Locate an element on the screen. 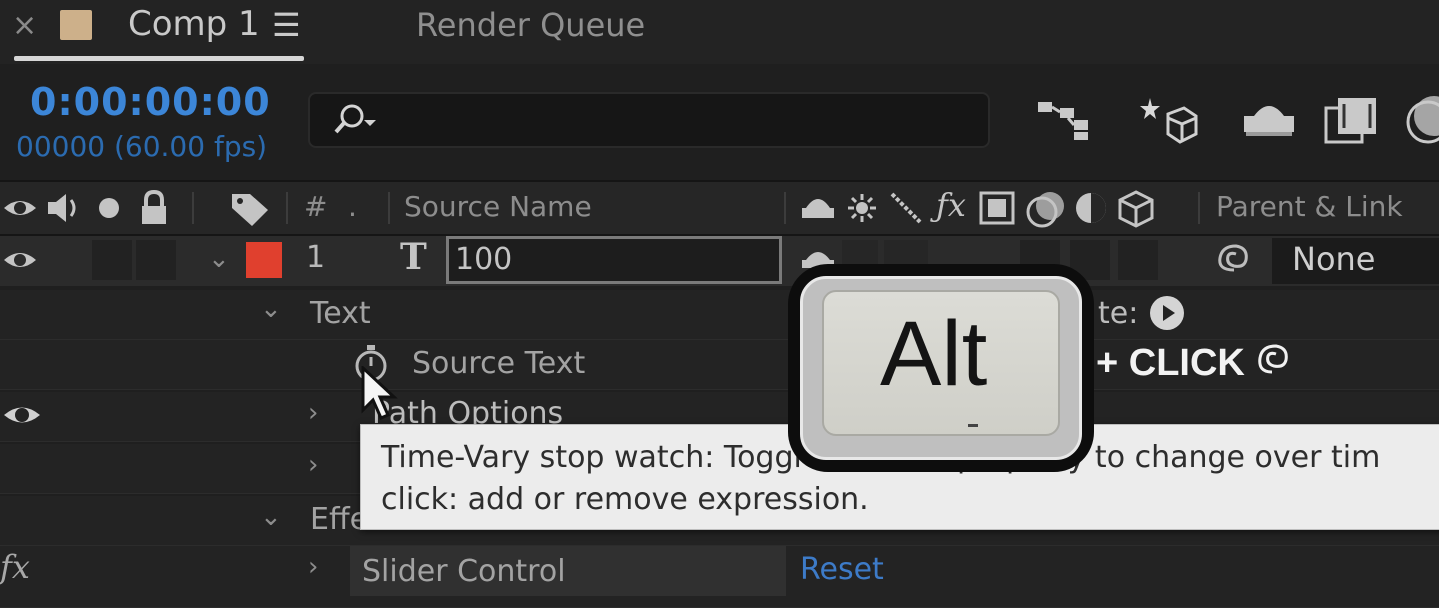 This screenshot has width=1439, height=608. frame-blend-switch-icon is located at coordinates (997, 208).